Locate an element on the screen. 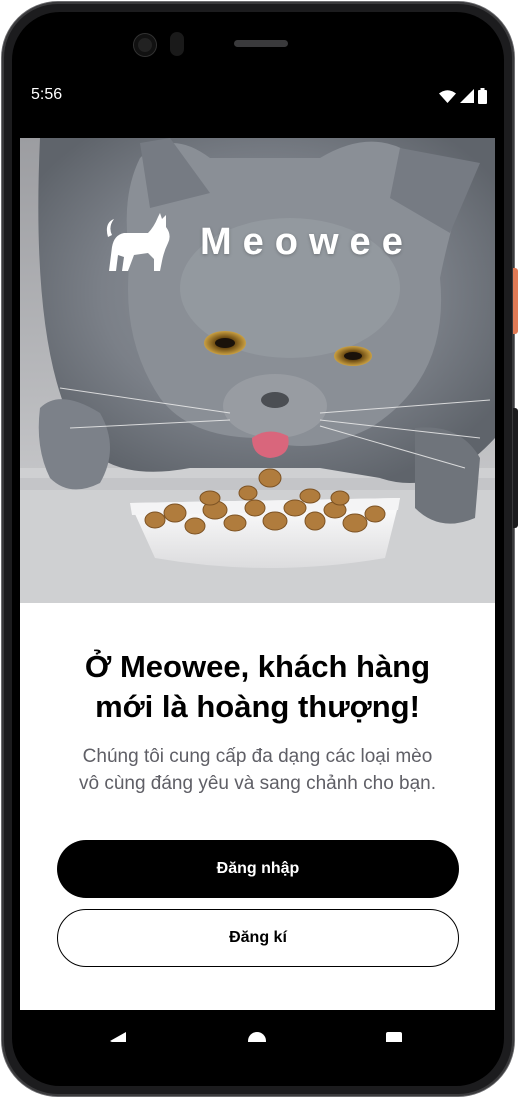 The image size is (518, 1100). headline-line-1: Ở Meowee, khách hàng is located at coordinates (257, 666).